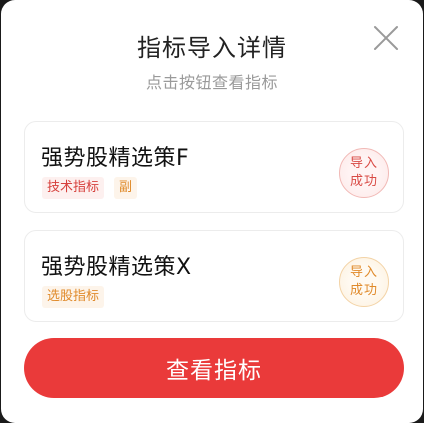 Image resolution: width=424 pixels, height=423 pixels. What do you see at coordinates (73, 188) in the screenshot?
I see `tag-technical-indicator: 技术指标` at bounding box center [73, 188].